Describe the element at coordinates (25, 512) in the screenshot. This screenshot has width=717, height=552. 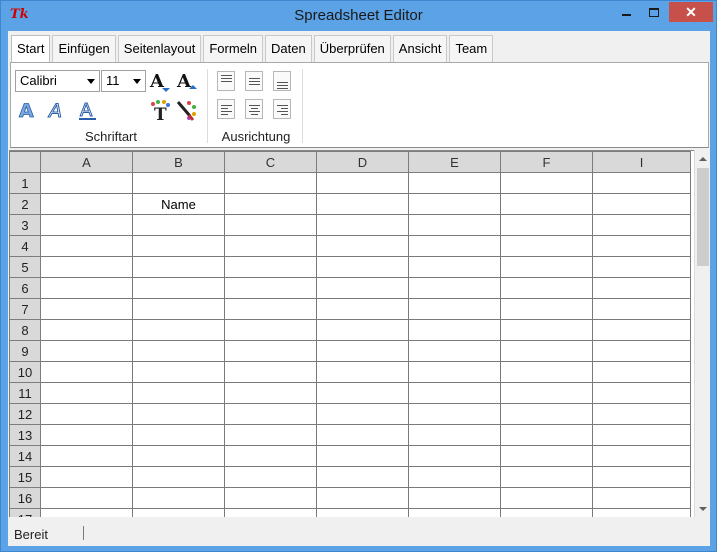
I see `row-header: 17` at that location.